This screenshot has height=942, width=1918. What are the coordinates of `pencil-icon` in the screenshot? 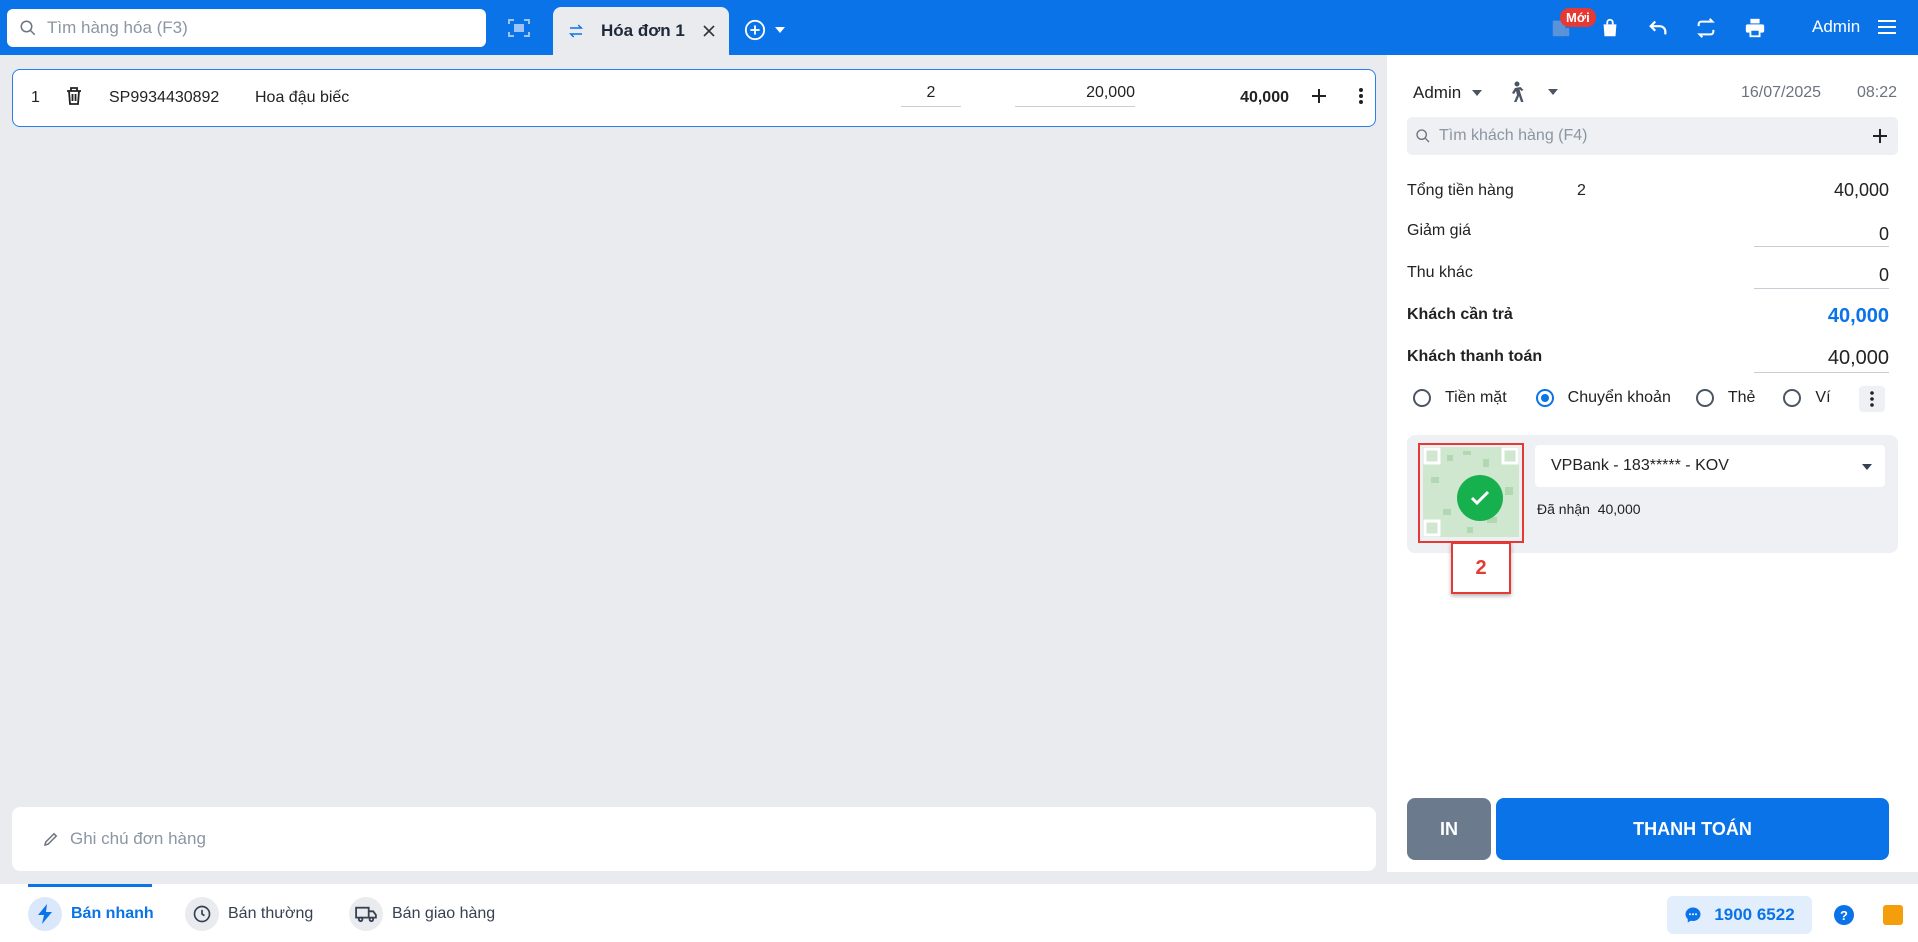 It's located at (50, 839).